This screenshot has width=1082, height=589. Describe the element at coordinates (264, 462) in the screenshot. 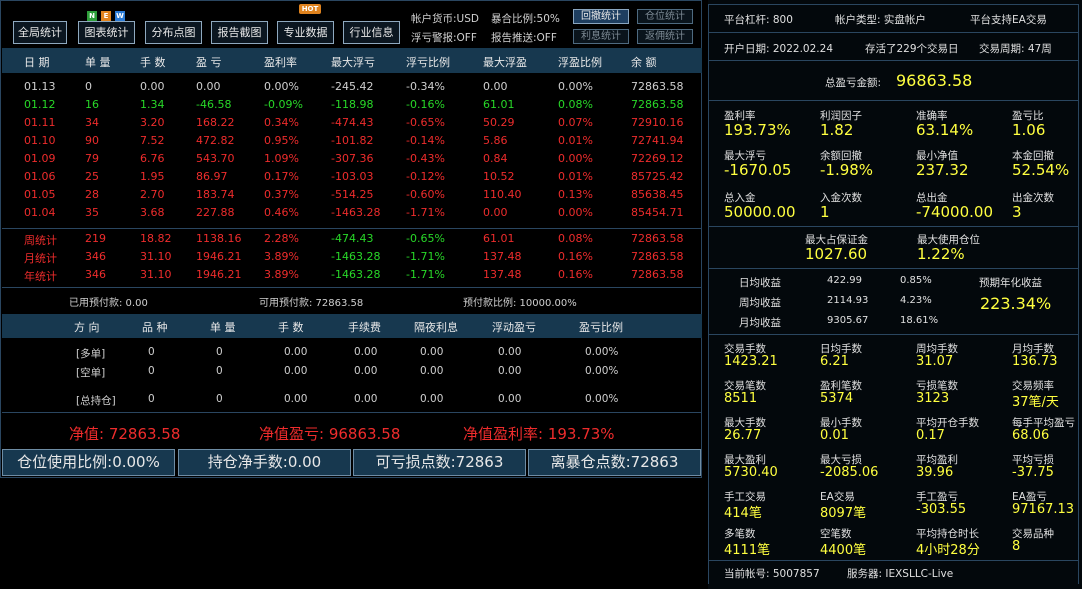

I see `net-position-lots: 持仓净手数:0.00` at that location.